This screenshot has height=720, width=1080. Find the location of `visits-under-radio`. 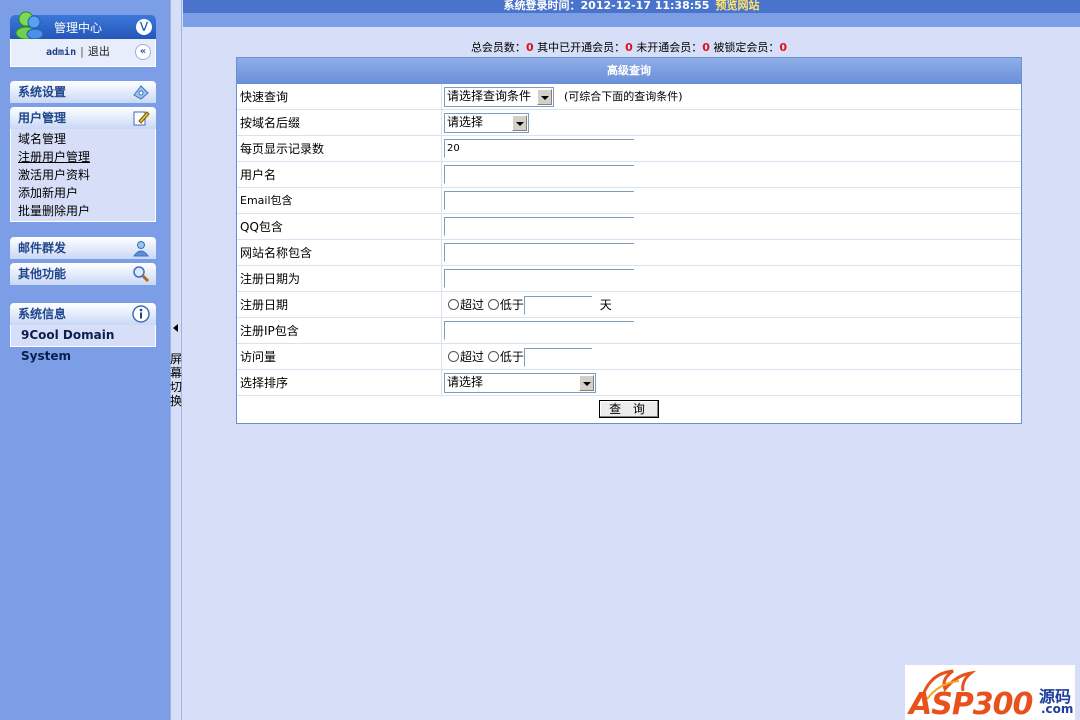

visits-under-radio is located at coordinates (493, 356).